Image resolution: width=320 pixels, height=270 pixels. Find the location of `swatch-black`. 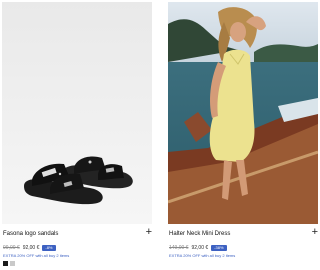

swatch-black is located at coordinates (5, 263).